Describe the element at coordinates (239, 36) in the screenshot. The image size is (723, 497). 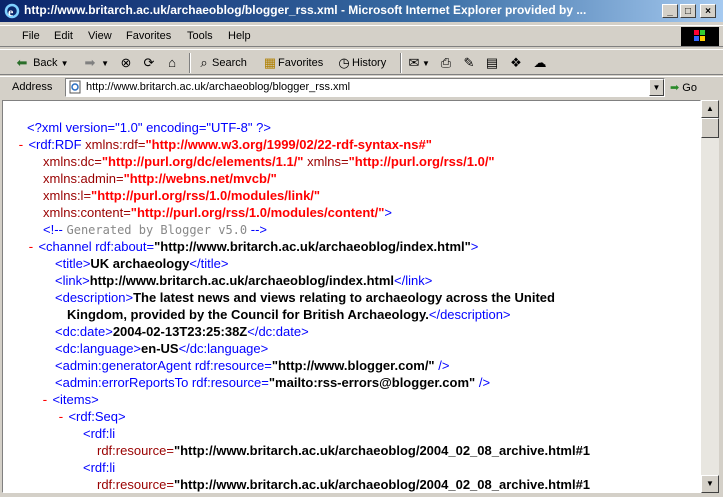
I see `menu-help: Help` at that location.